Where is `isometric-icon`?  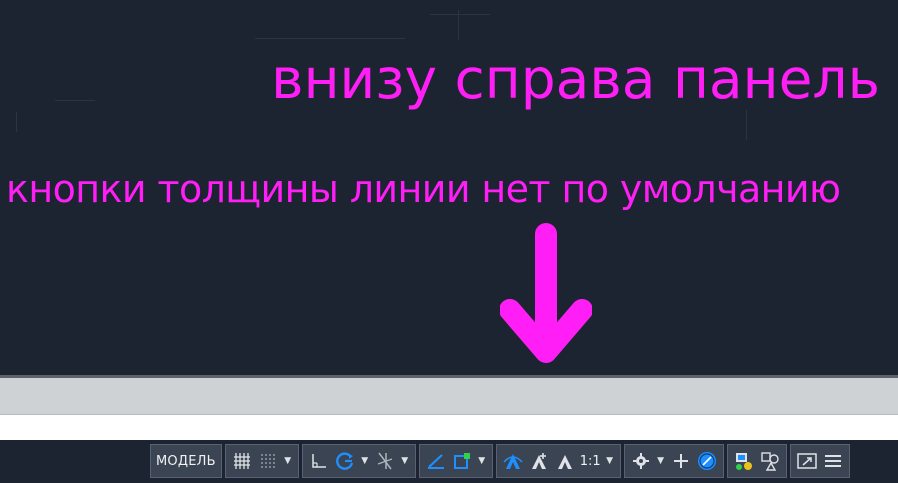
isometric-icon is located at coordinates (385, 461).